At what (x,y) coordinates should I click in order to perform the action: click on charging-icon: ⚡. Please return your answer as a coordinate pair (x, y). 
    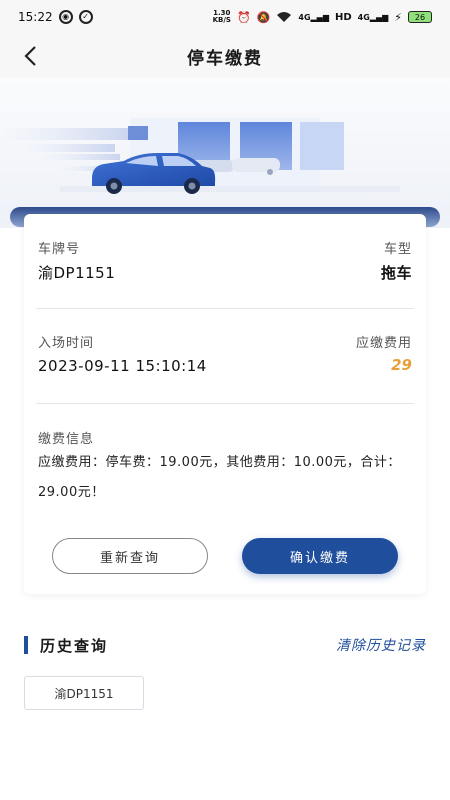
    Looking at the image, I should click on (398, 17).